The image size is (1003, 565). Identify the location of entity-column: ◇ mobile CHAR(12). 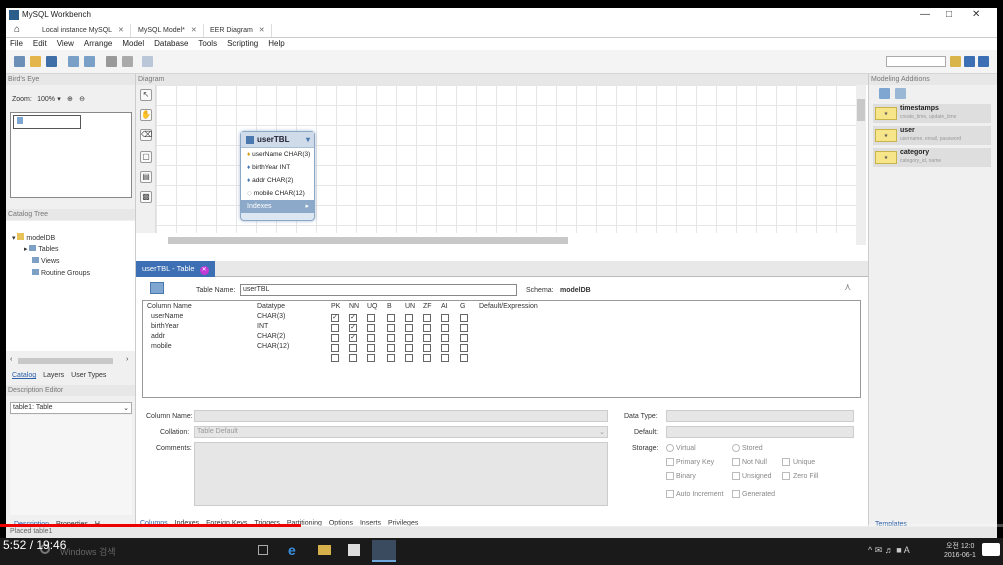
(277, 193).